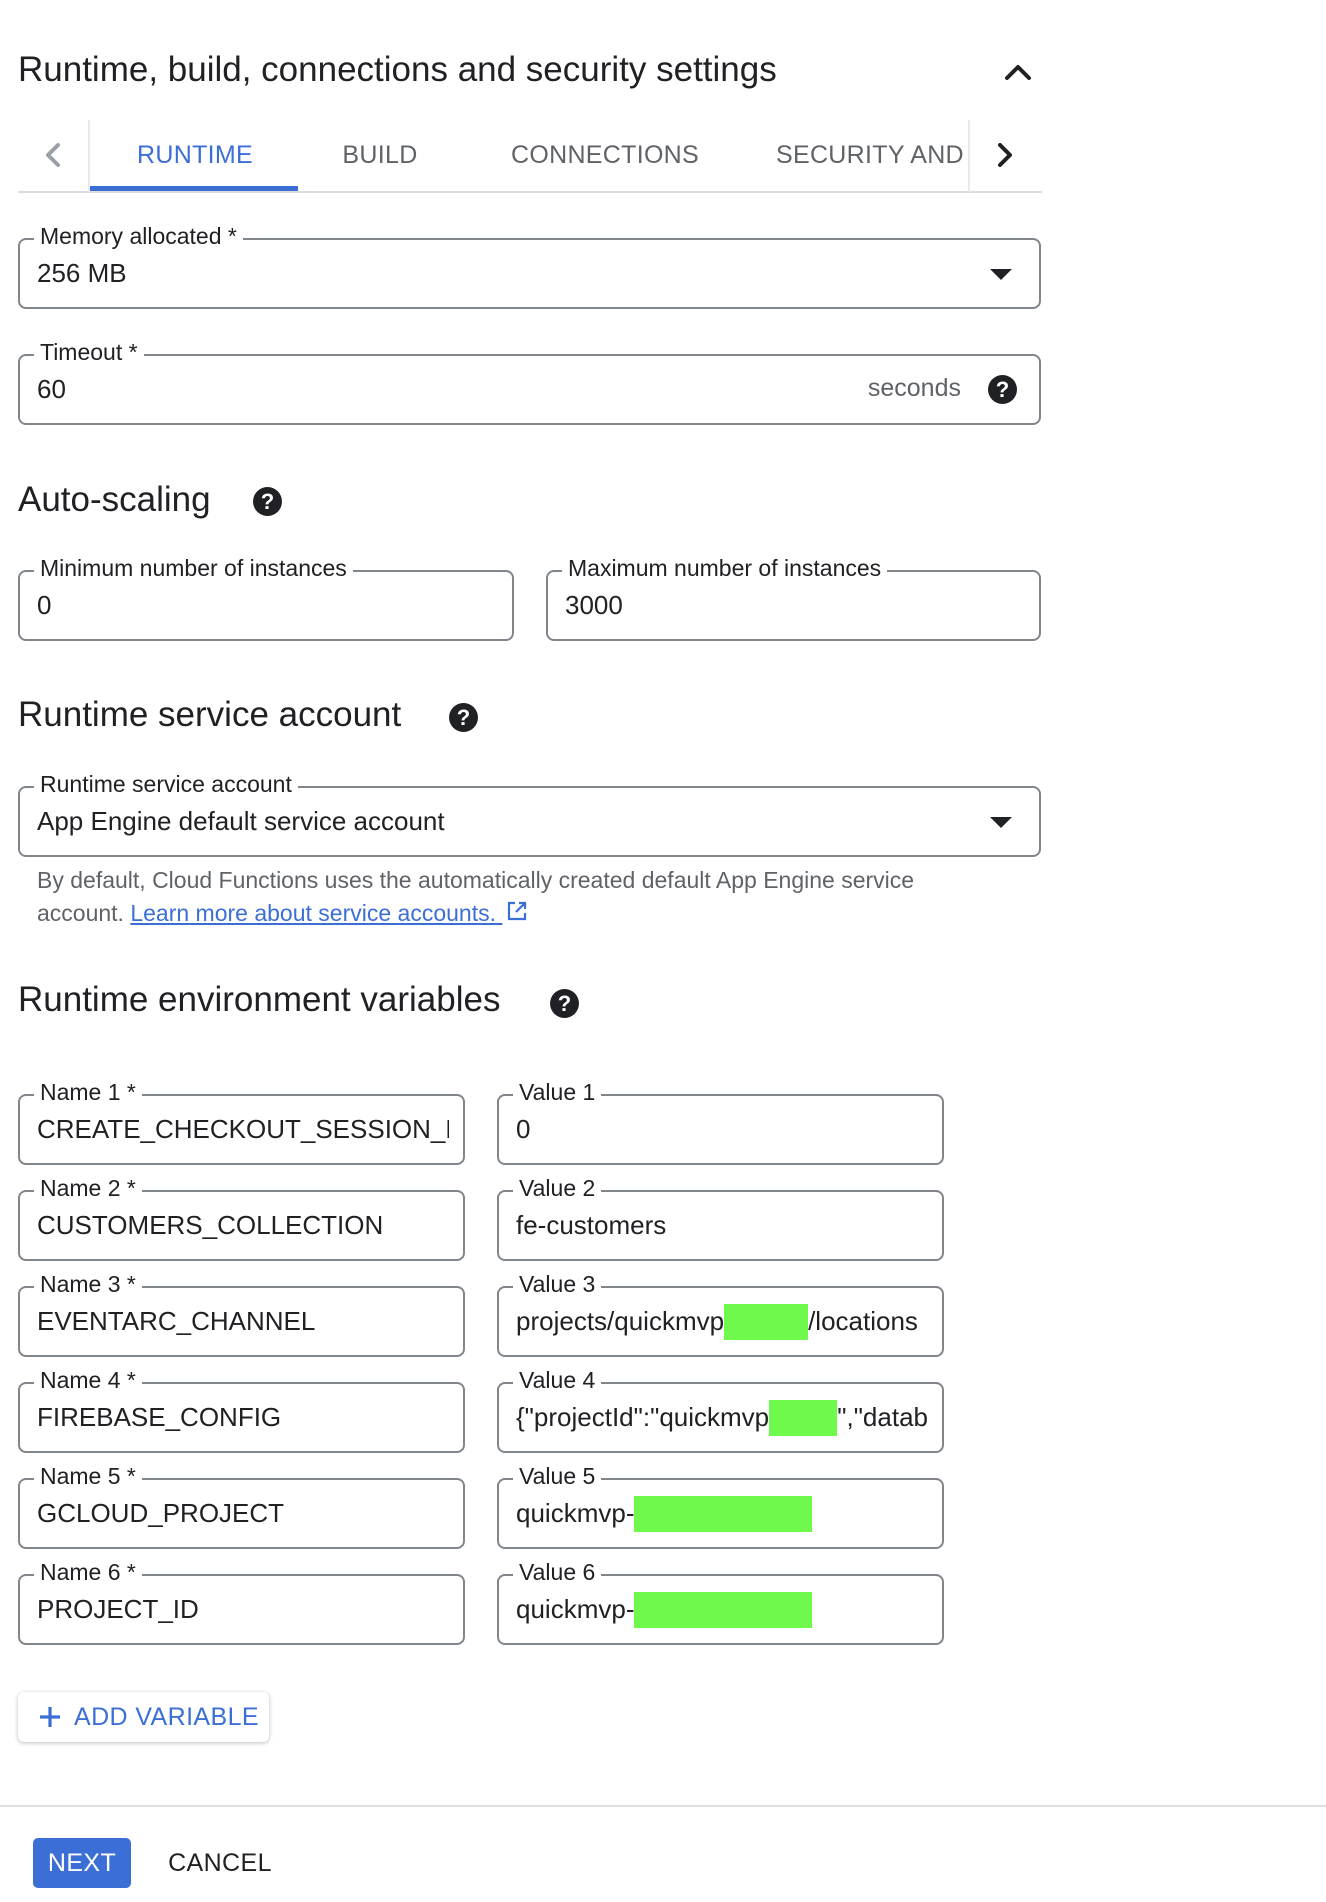 This screenshot has height=1902, width=1326. I want to click on cancel-label: CANCEL, so click(220, 1862).